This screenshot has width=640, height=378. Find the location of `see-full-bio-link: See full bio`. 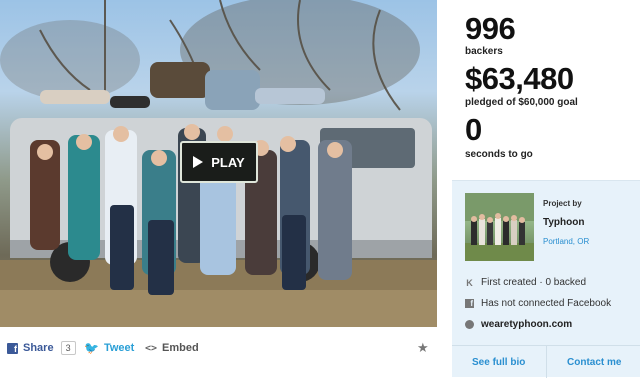

see-full-bio-link: See full bio is located at coordinates (498, 362).